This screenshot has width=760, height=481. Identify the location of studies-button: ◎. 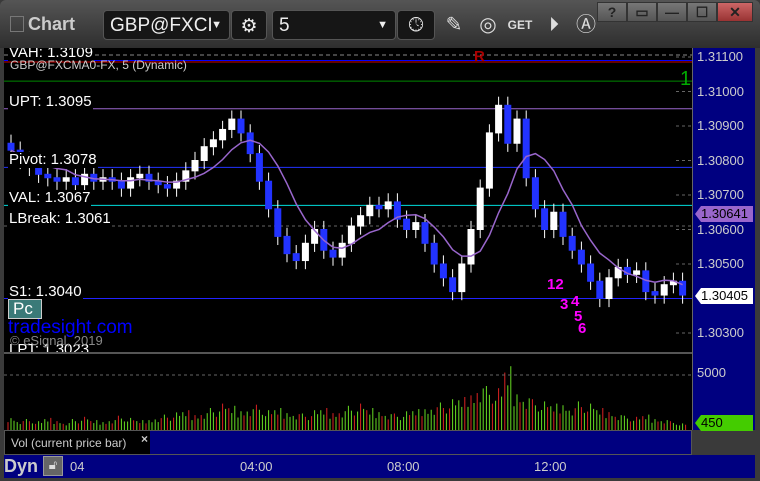
(488, 25).